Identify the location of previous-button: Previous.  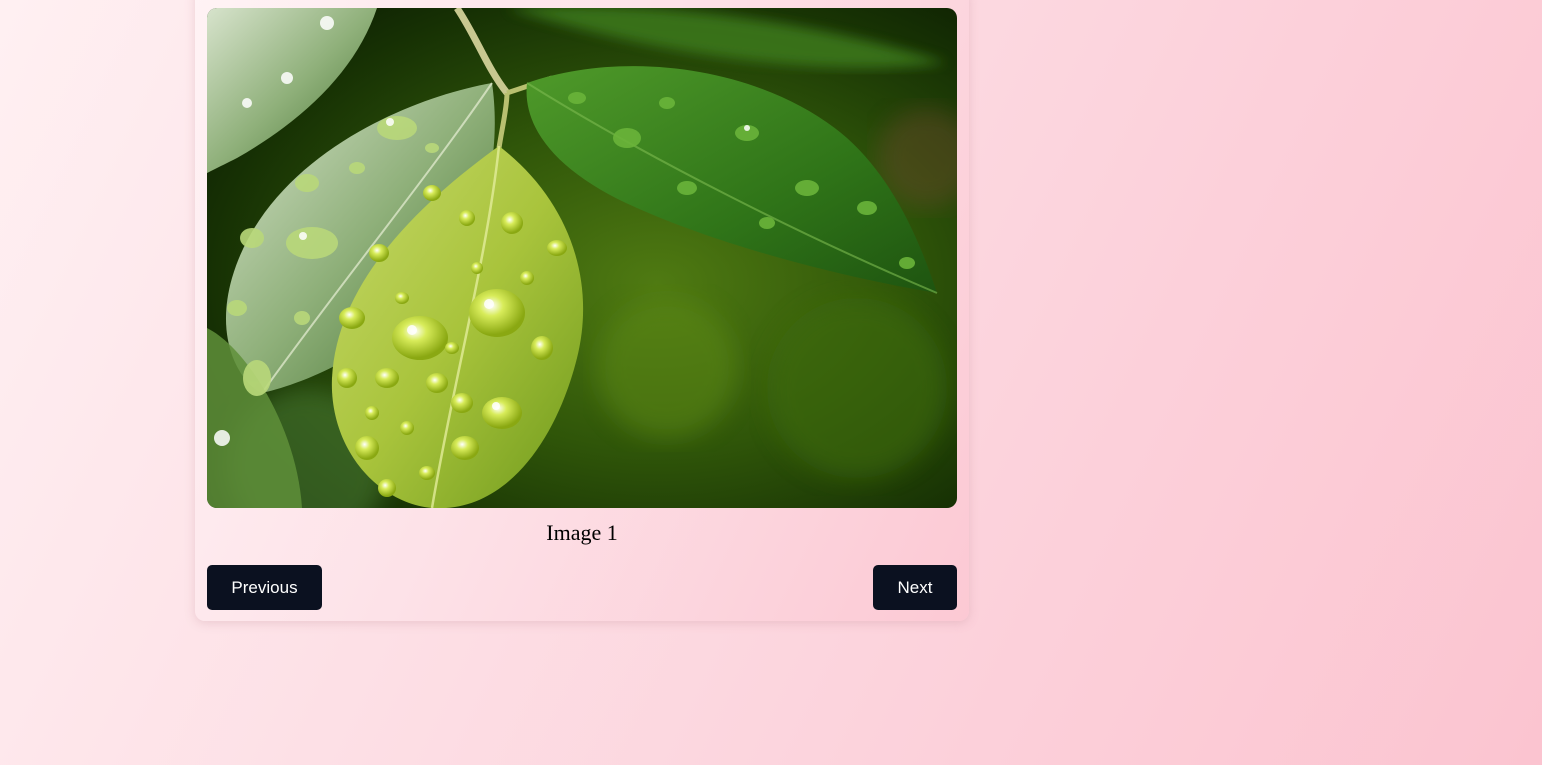
(264, 587).